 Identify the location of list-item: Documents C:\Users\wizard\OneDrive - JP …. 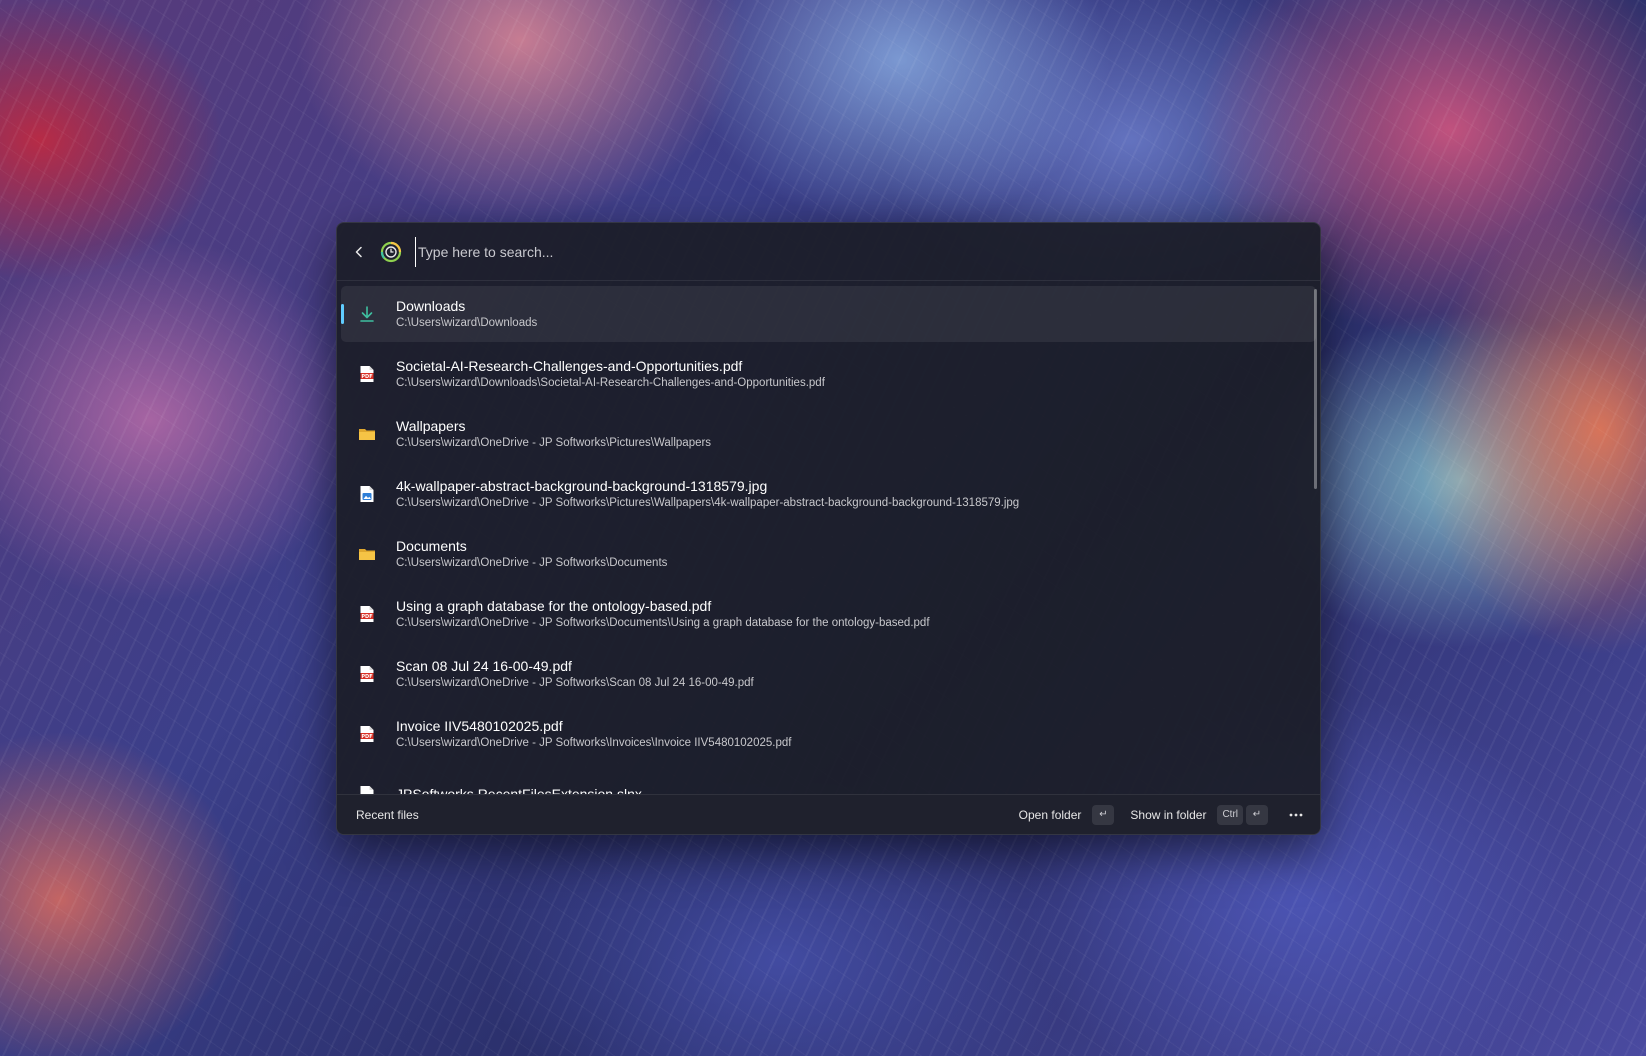
(828, 554).